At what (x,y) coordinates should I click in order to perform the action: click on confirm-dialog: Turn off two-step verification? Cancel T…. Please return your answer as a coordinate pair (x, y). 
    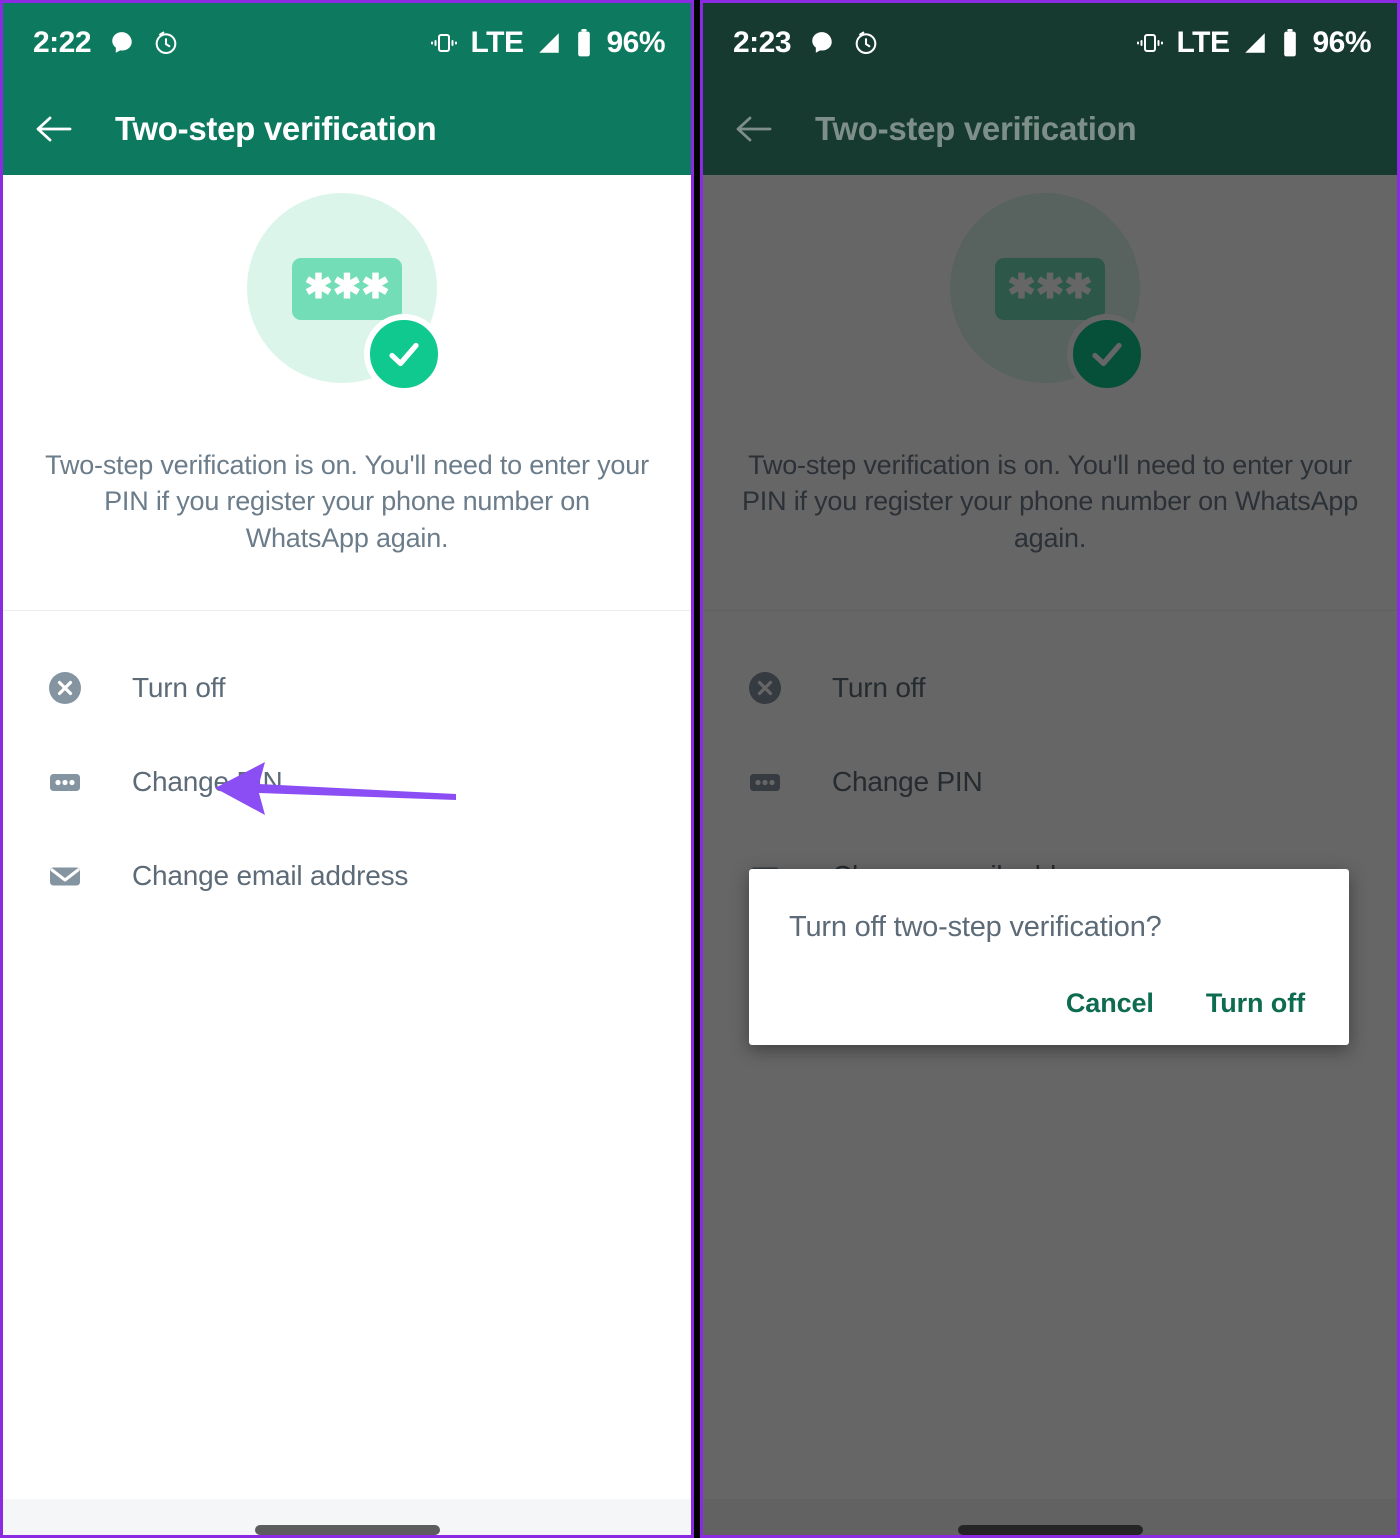
    Looking at the image, I should click on (1049, 957).